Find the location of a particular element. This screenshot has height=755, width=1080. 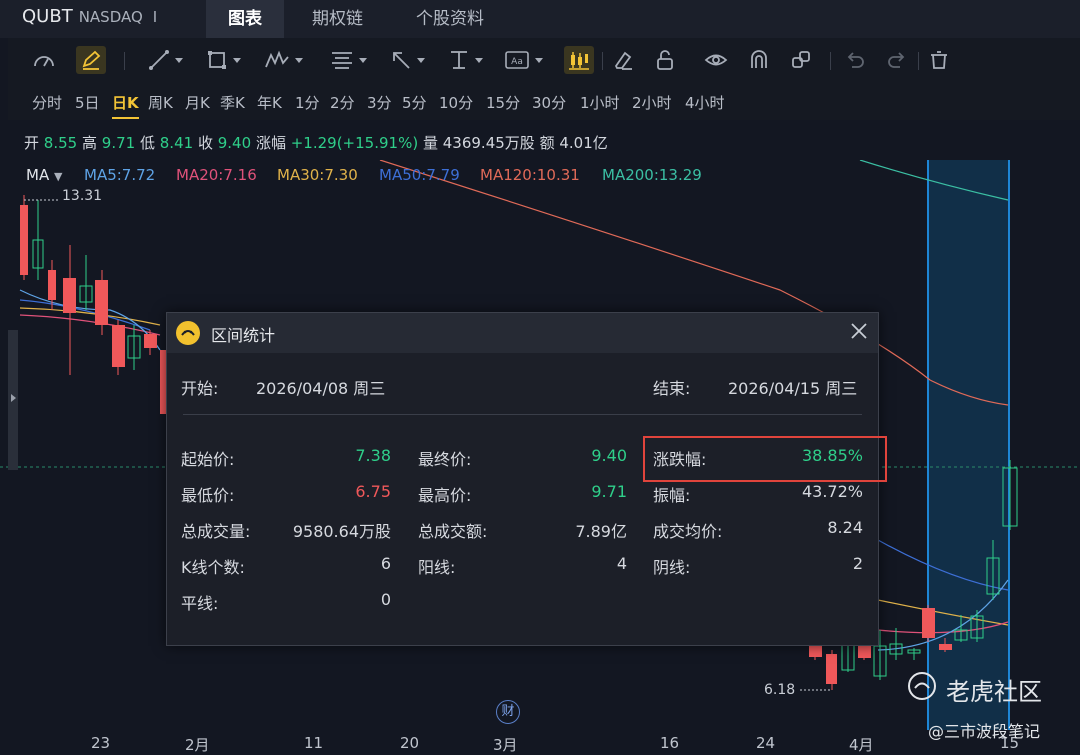

top-bar: QUBT NASDAQ I 图表 期权链 个股资料 is located at coordinates (540, 19).